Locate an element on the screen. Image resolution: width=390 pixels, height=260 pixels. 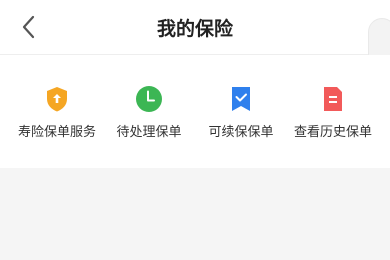
shield-icon is located at coordinates (57, 99).